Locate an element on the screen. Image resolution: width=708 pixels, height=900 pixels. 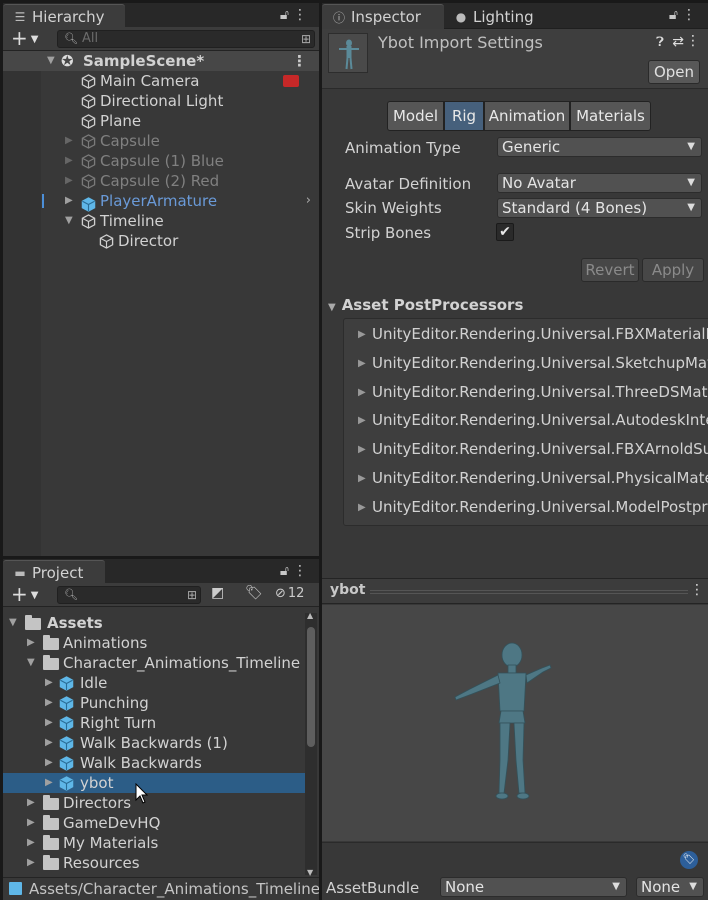
label-tag-icon: 🏷︎ is located at coordinates (689, 860).